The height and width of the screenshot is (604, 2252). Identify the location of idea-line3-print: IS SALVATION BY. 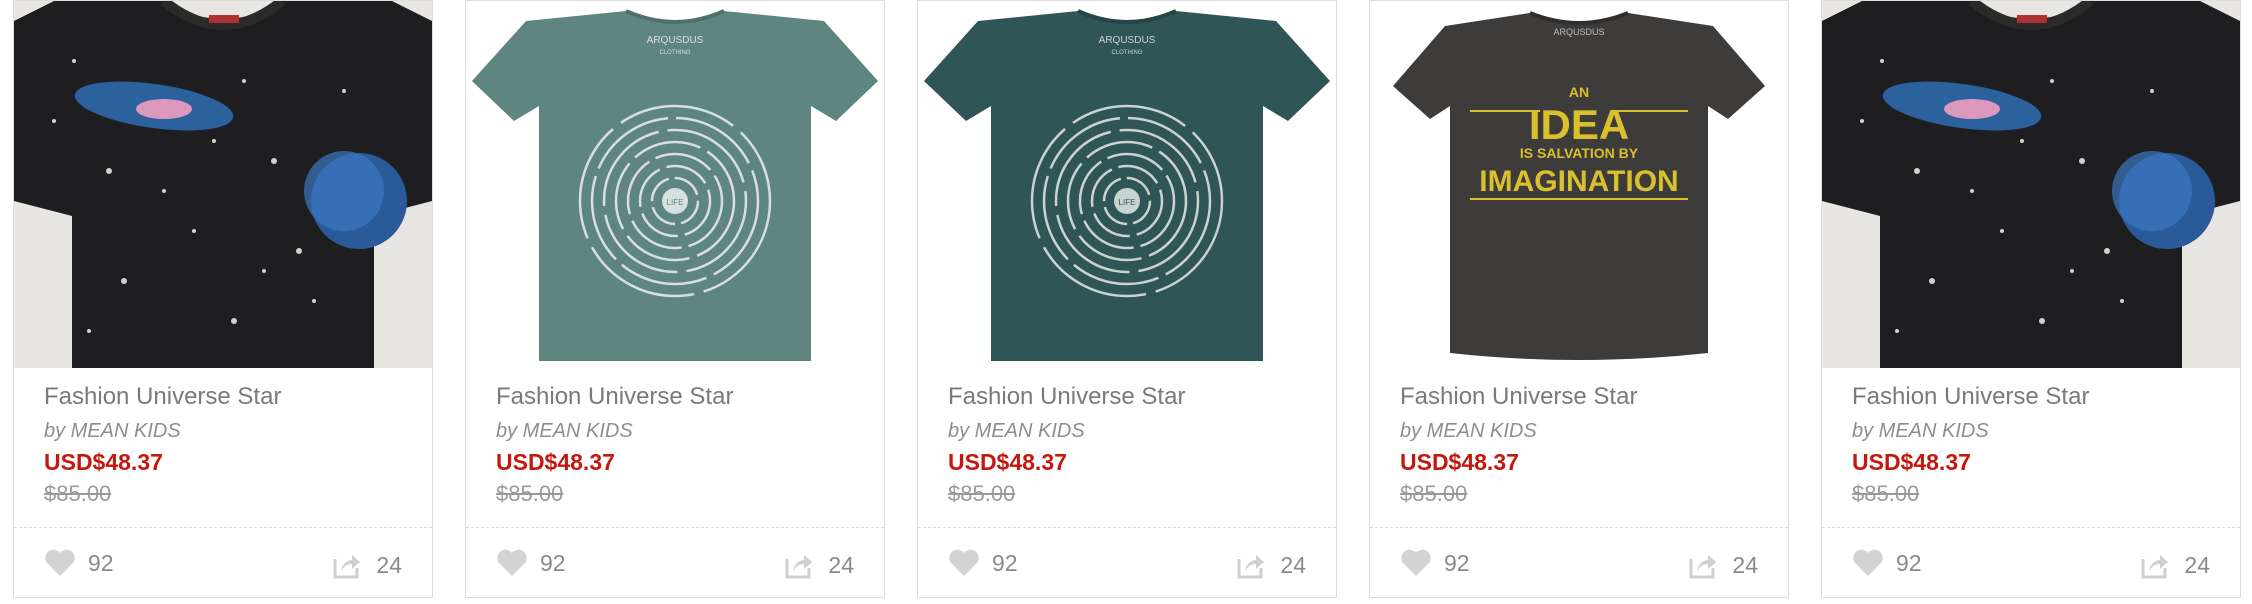
(1579, 153).